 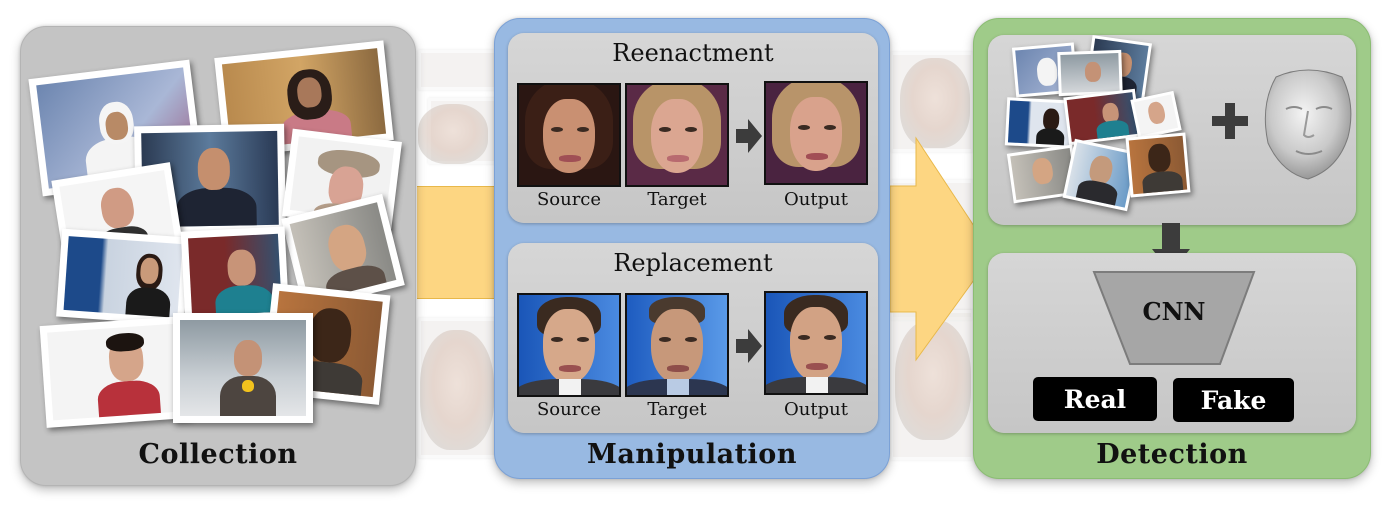 What do you see at coordinates (1095, 399) in the screenshot?
I see `real-output-label: Real` at bounding box center [1095, 399].